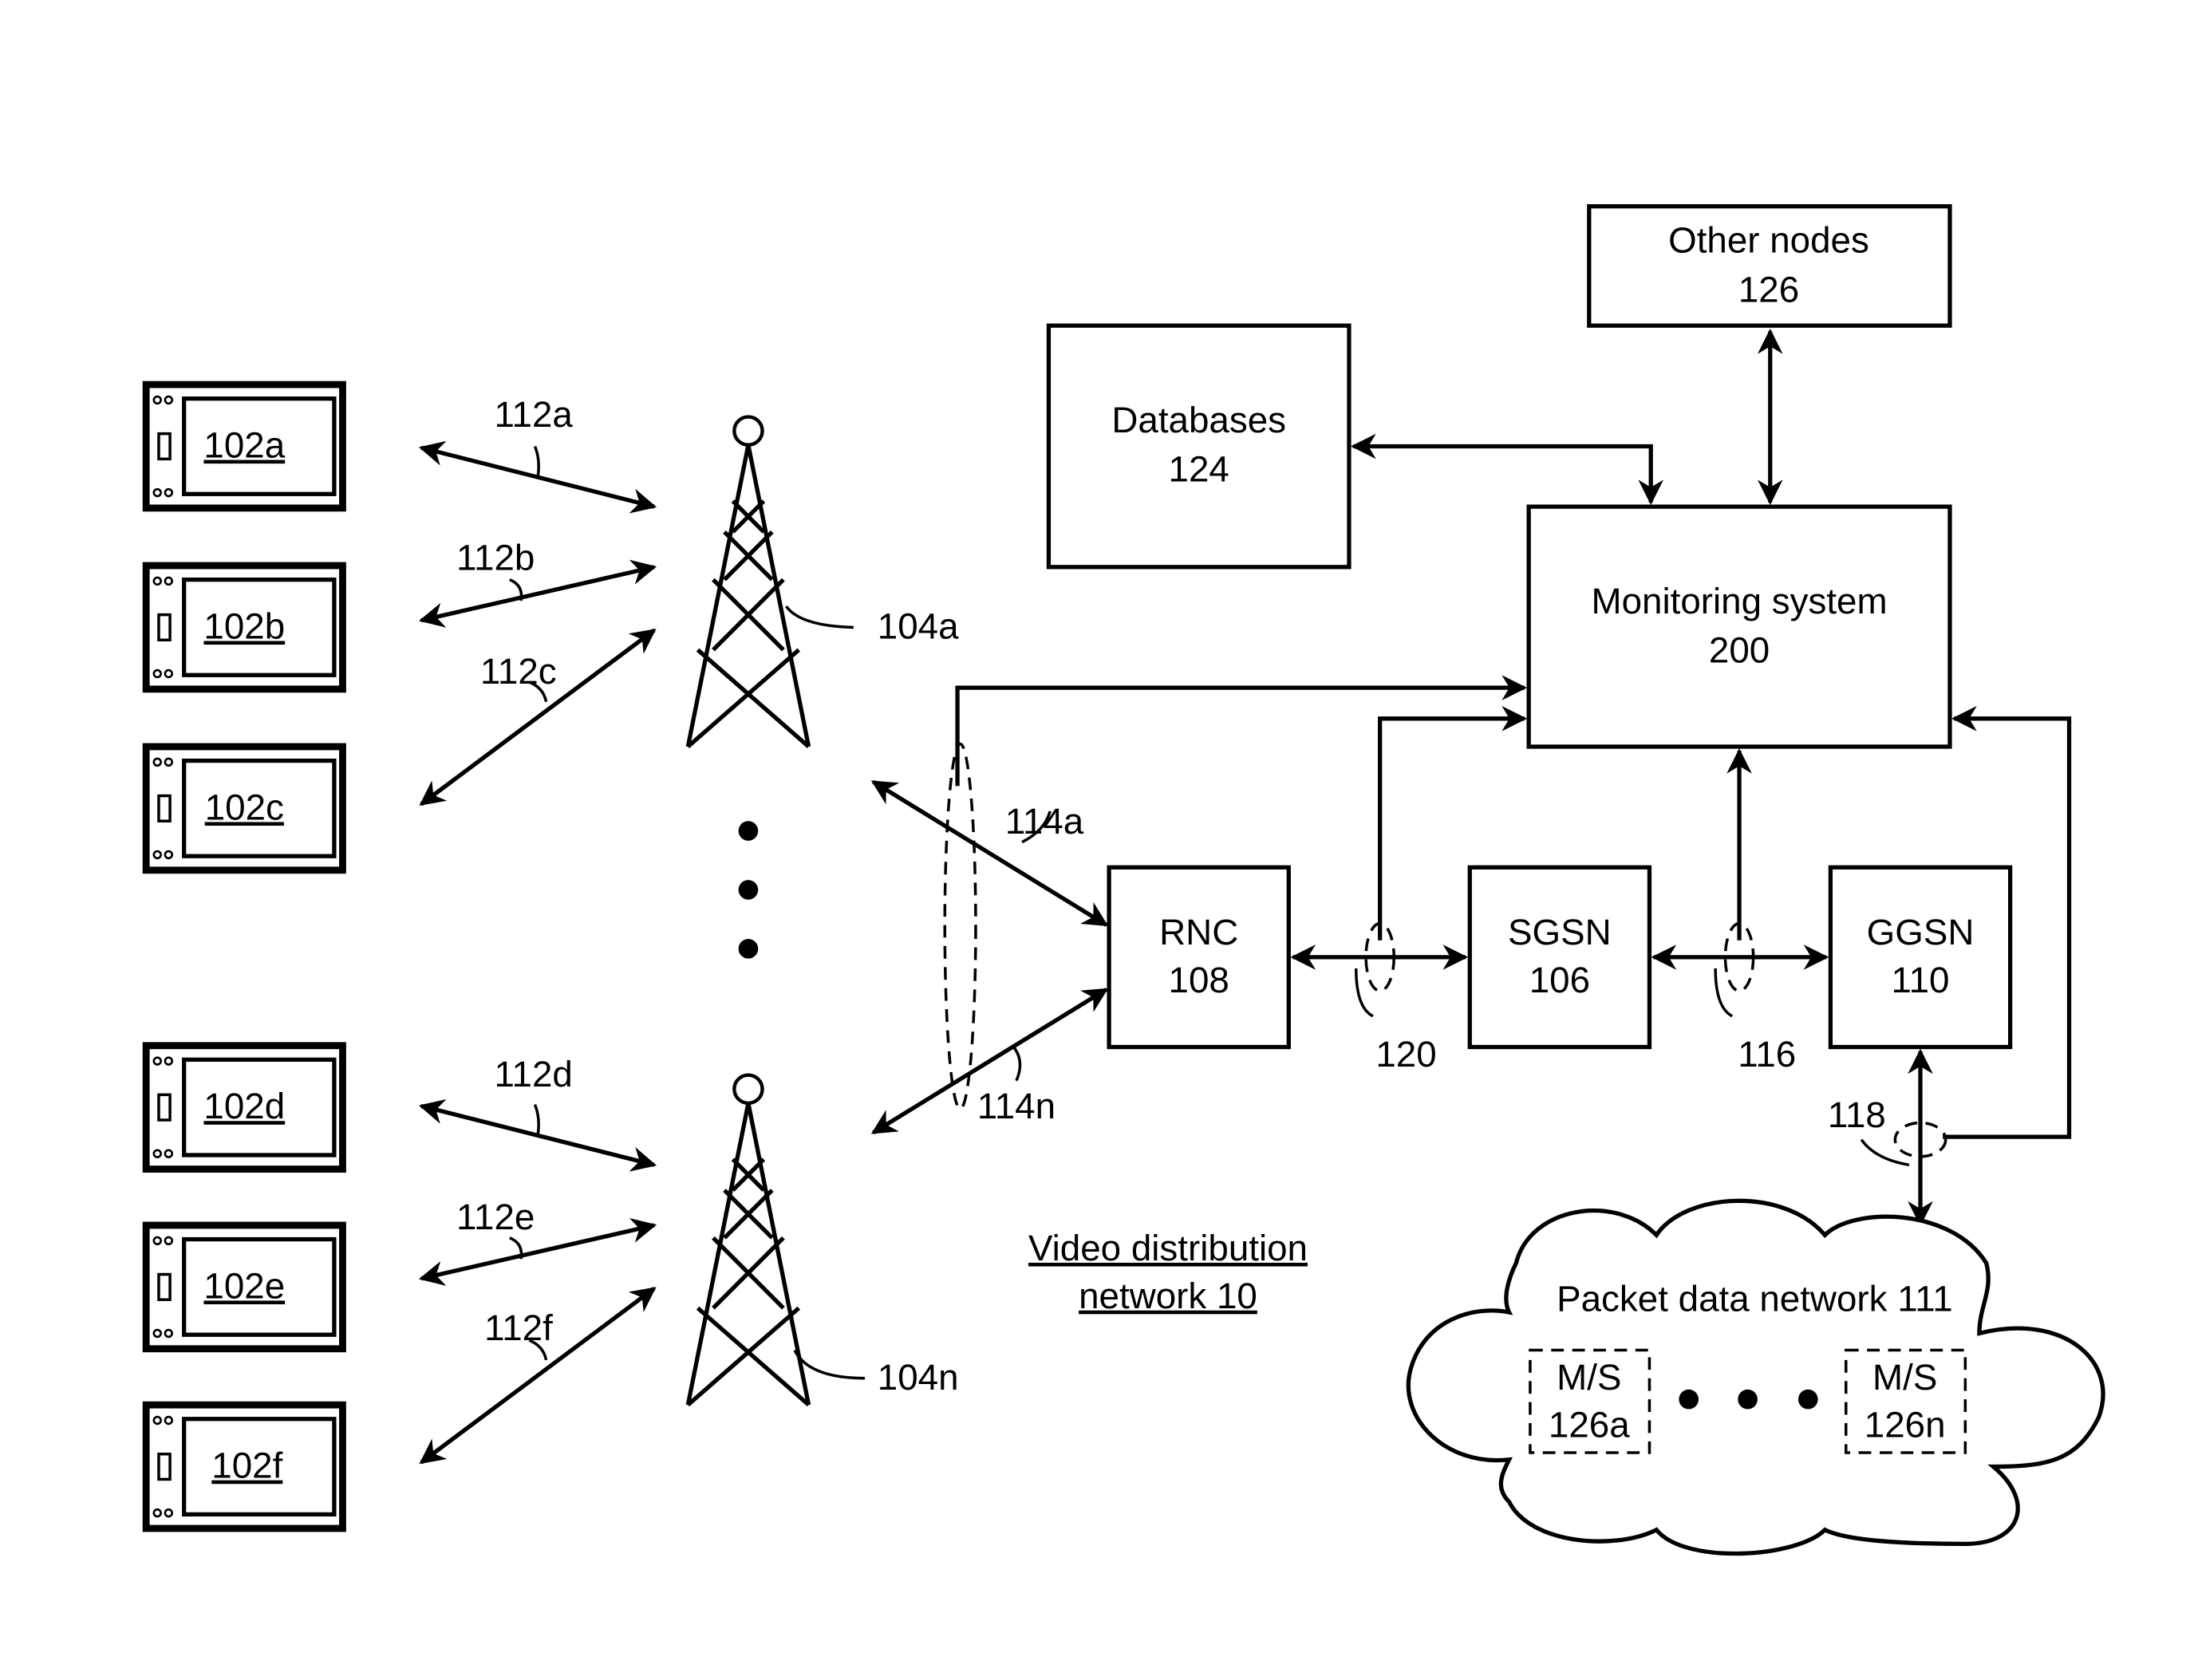 Image resolution: width=2190 pixels, height=1680 pixels. What do you see at coordinates (518, 671) in the screenshot?
I see `link-label: 112c` at bounding box center [518, 671].